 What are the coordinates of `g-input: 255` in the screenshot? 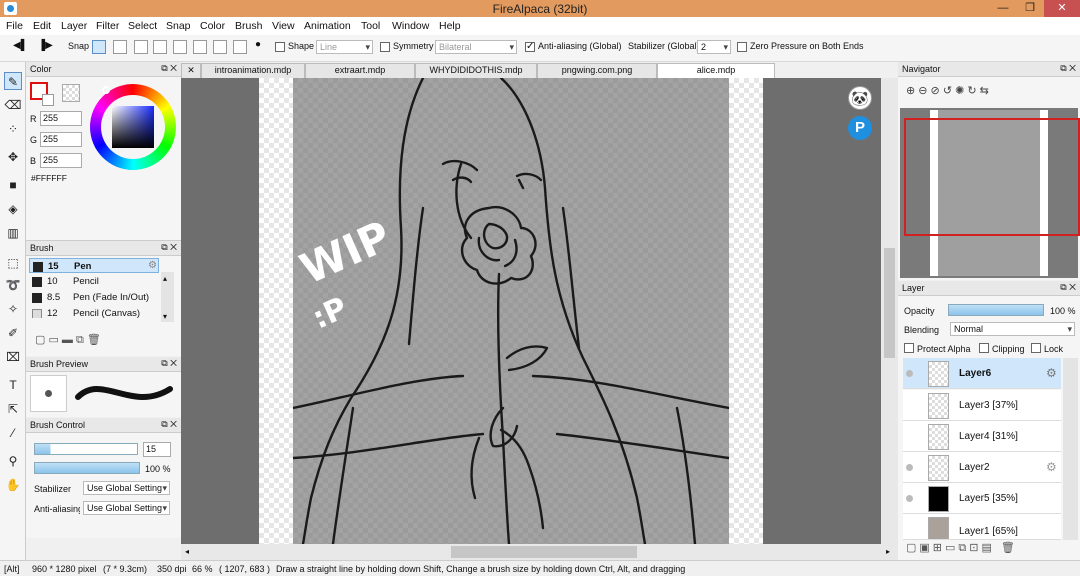 It's located at (61, 139).